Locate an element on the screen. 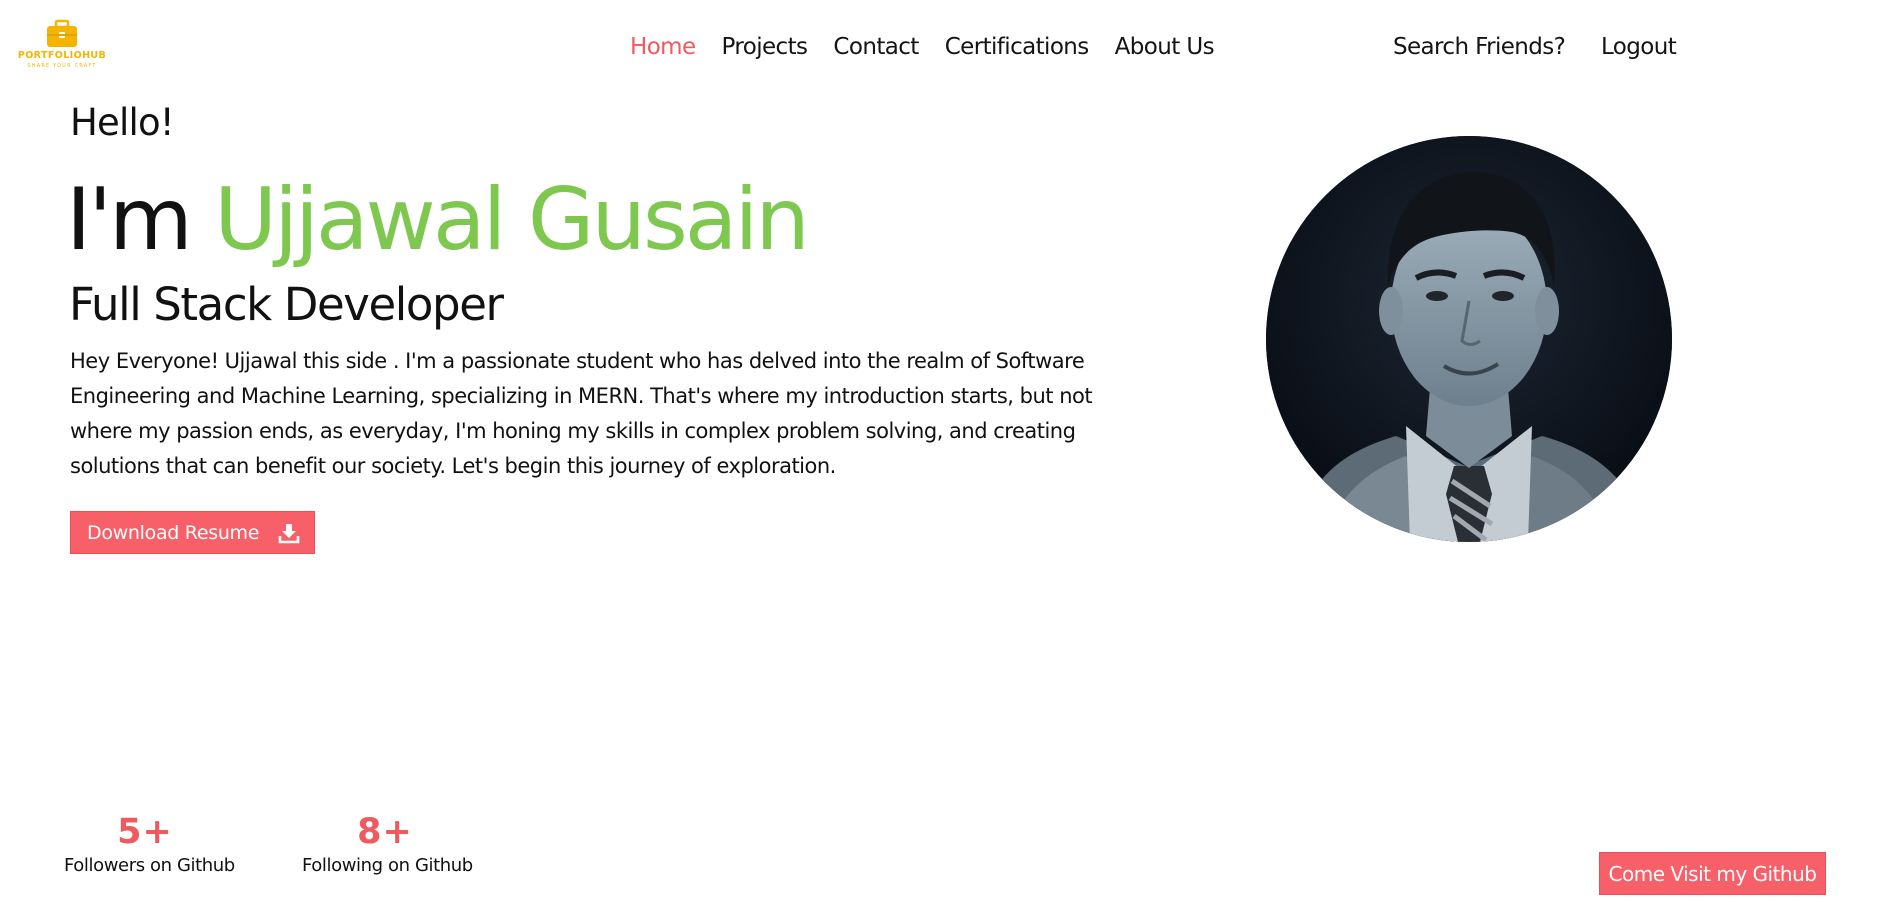  nav-about-link: About Us is located at coordinates (1165, 47).